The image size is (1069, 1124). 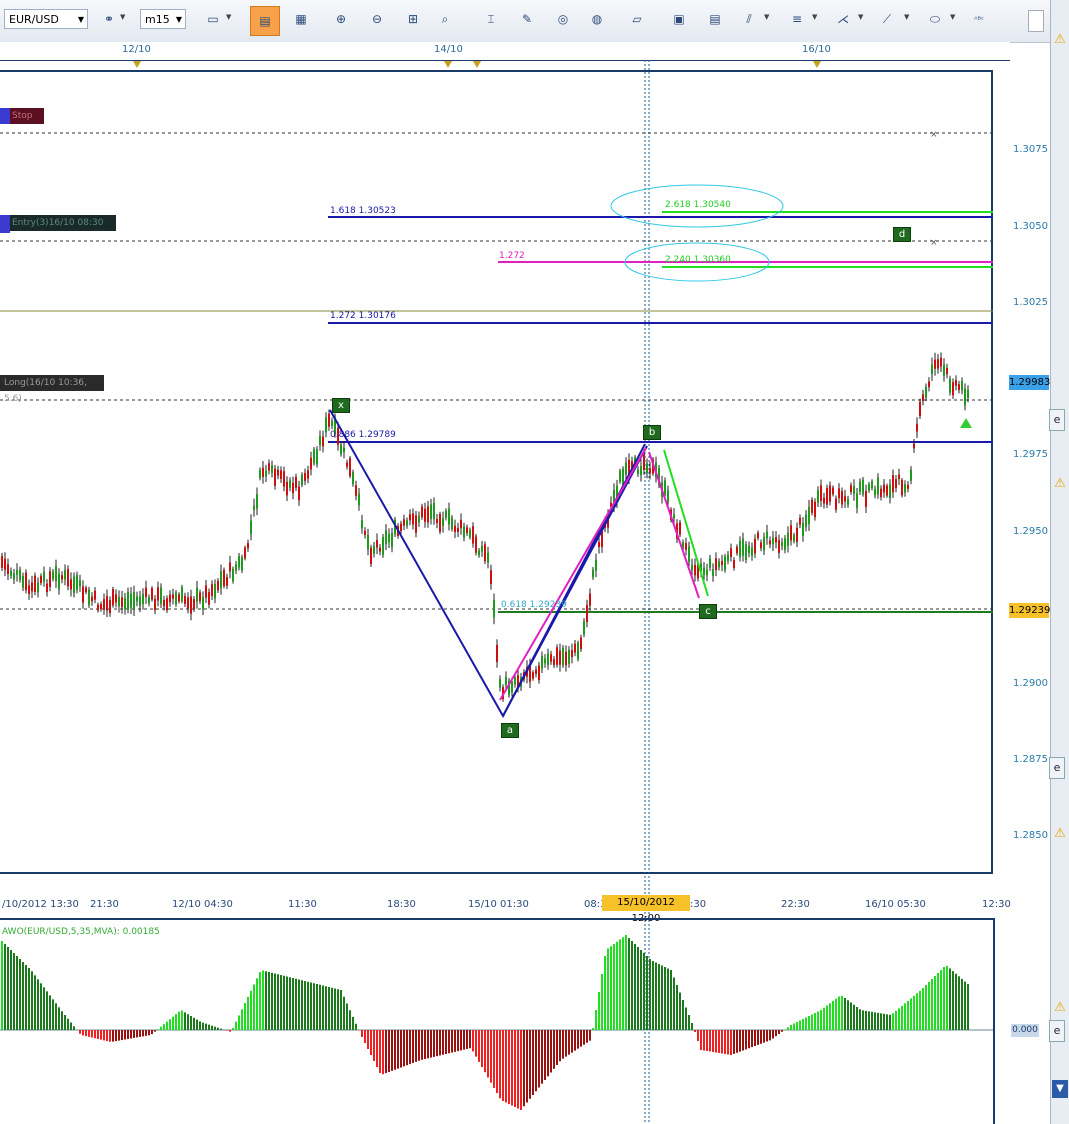 I want to click on pattern-ab, so click(x=575, y=581).